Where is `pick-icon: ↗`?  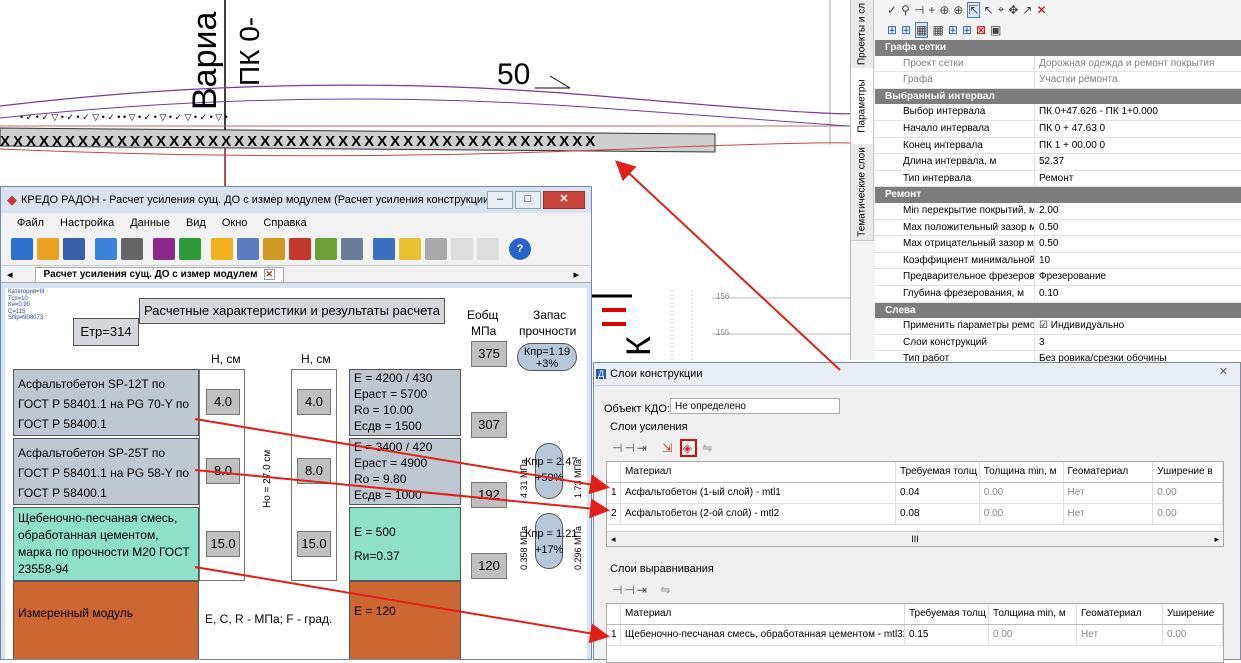
pick-icon: ↗ is located at coordinates (1027, 10).